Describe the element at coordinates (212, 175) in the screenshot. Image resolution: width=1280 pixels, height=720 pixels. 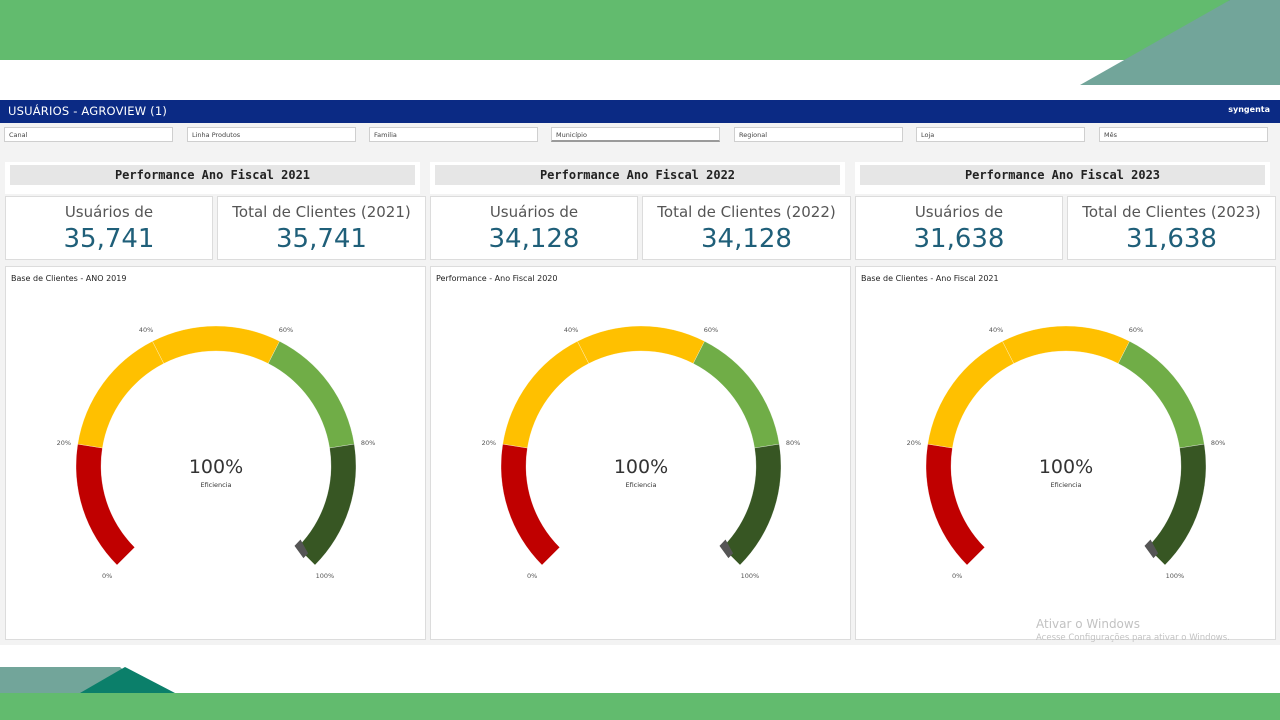
I see `panel-title: Performance Ano Fiscal 2021` at that location.